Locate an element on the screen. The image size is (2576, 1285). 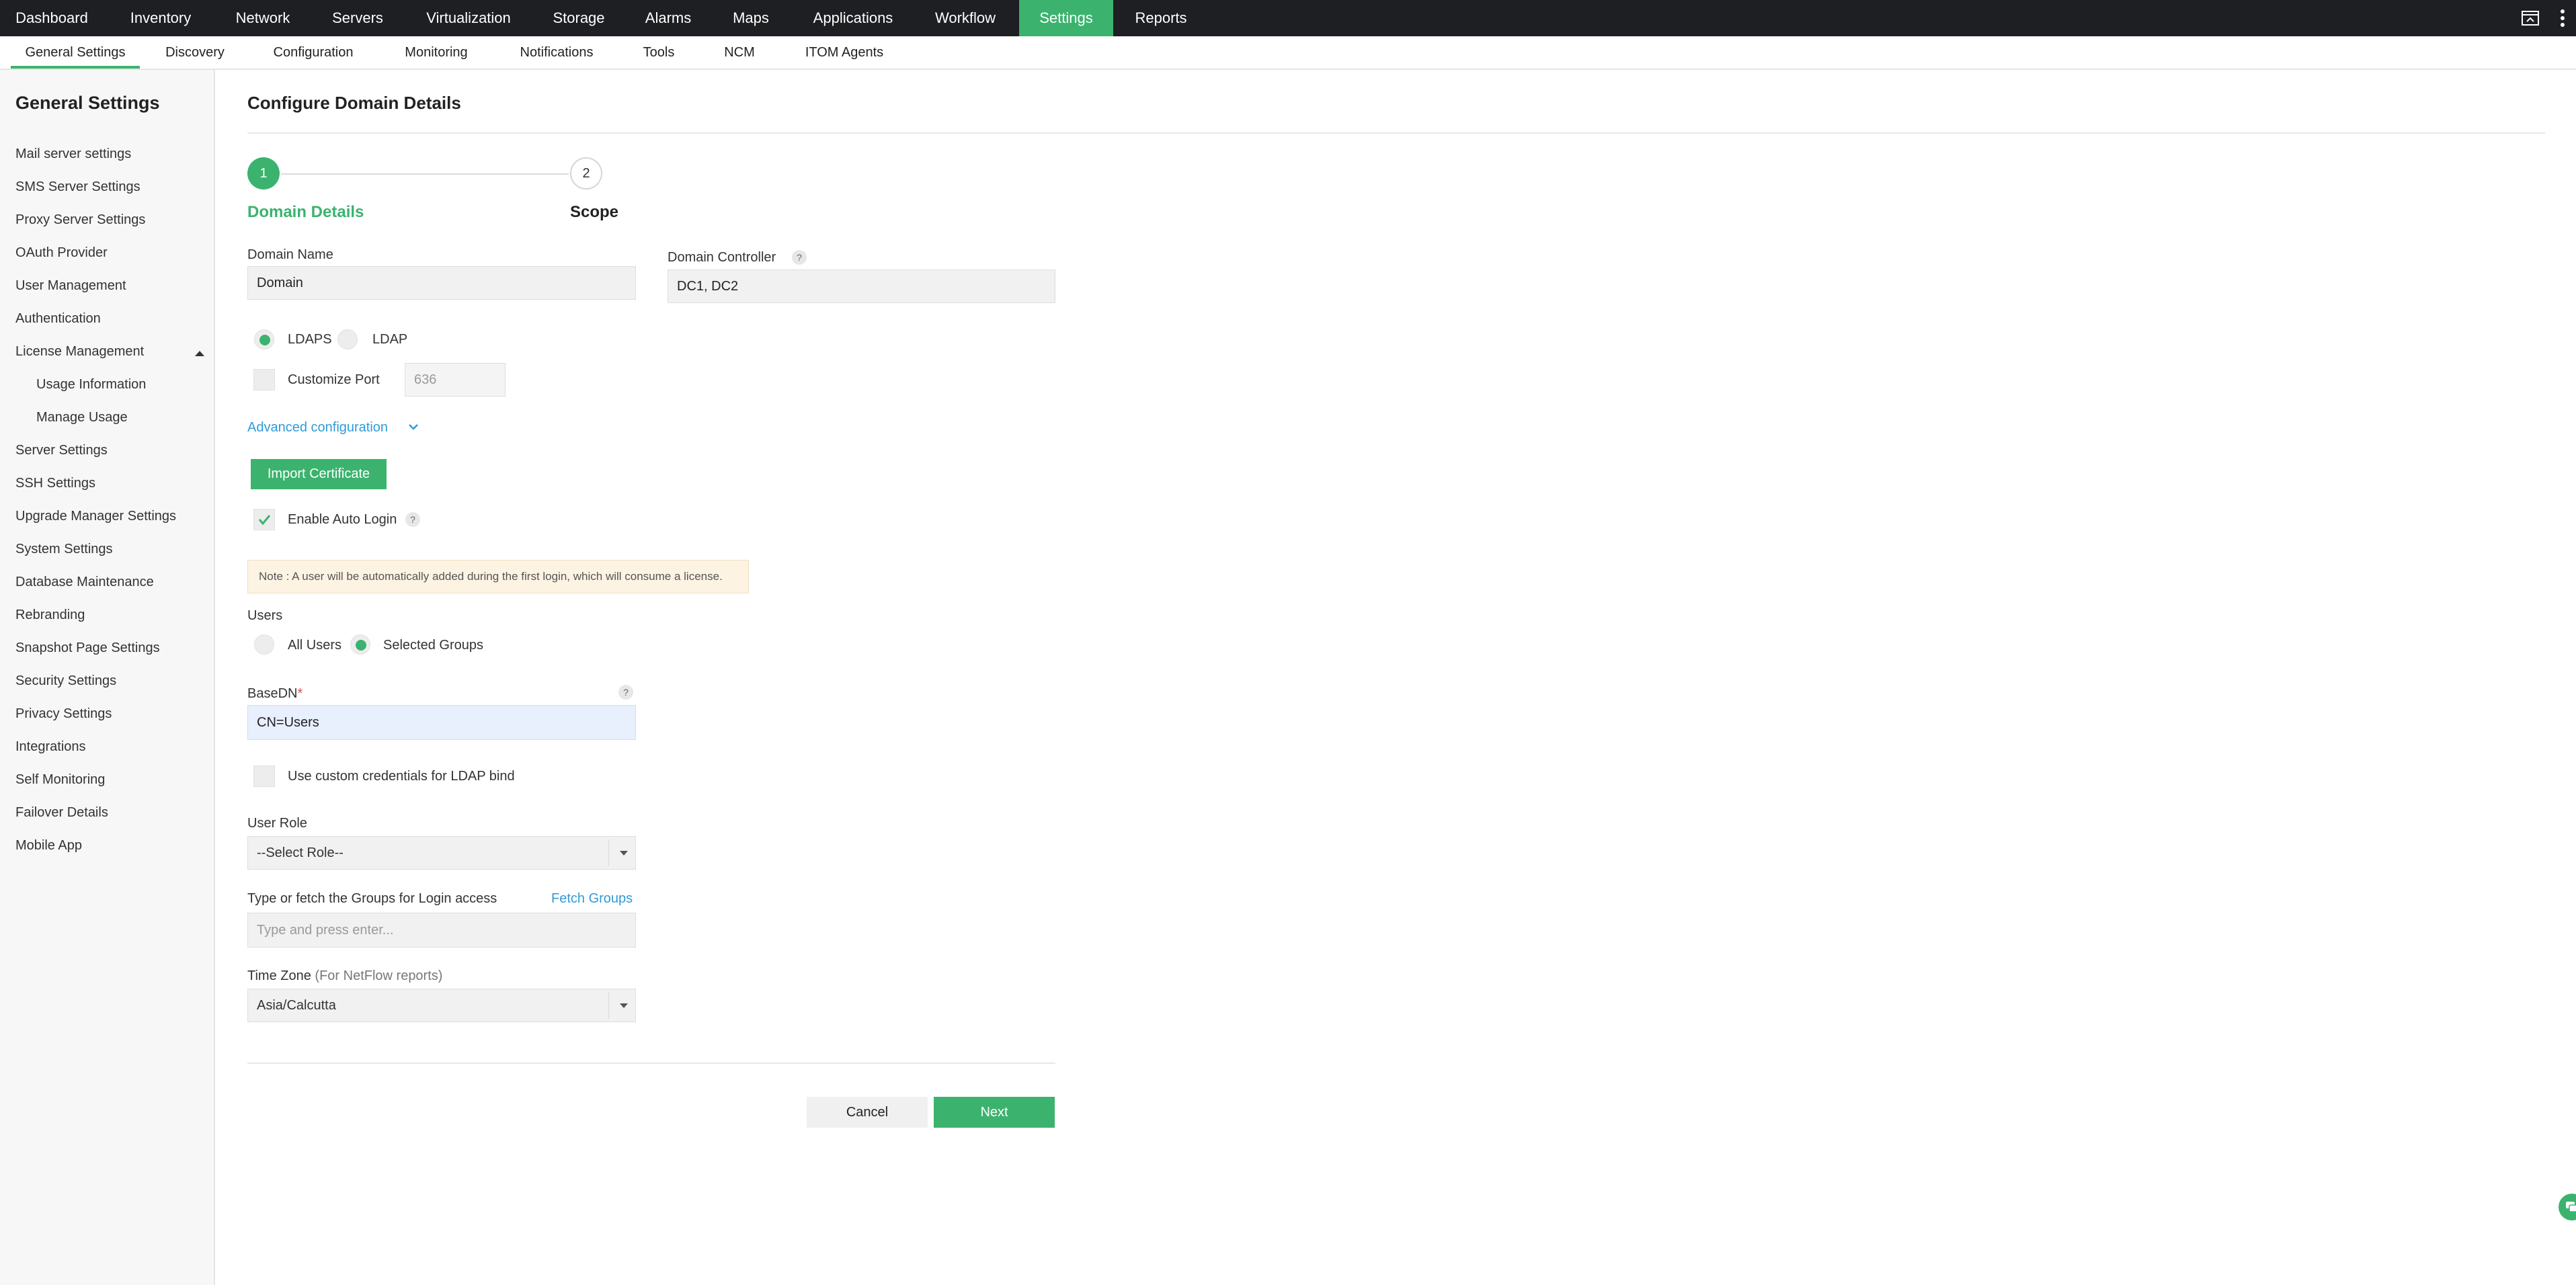
auto-login-label: Enable Auto Login is located at coordinates (342, 520).